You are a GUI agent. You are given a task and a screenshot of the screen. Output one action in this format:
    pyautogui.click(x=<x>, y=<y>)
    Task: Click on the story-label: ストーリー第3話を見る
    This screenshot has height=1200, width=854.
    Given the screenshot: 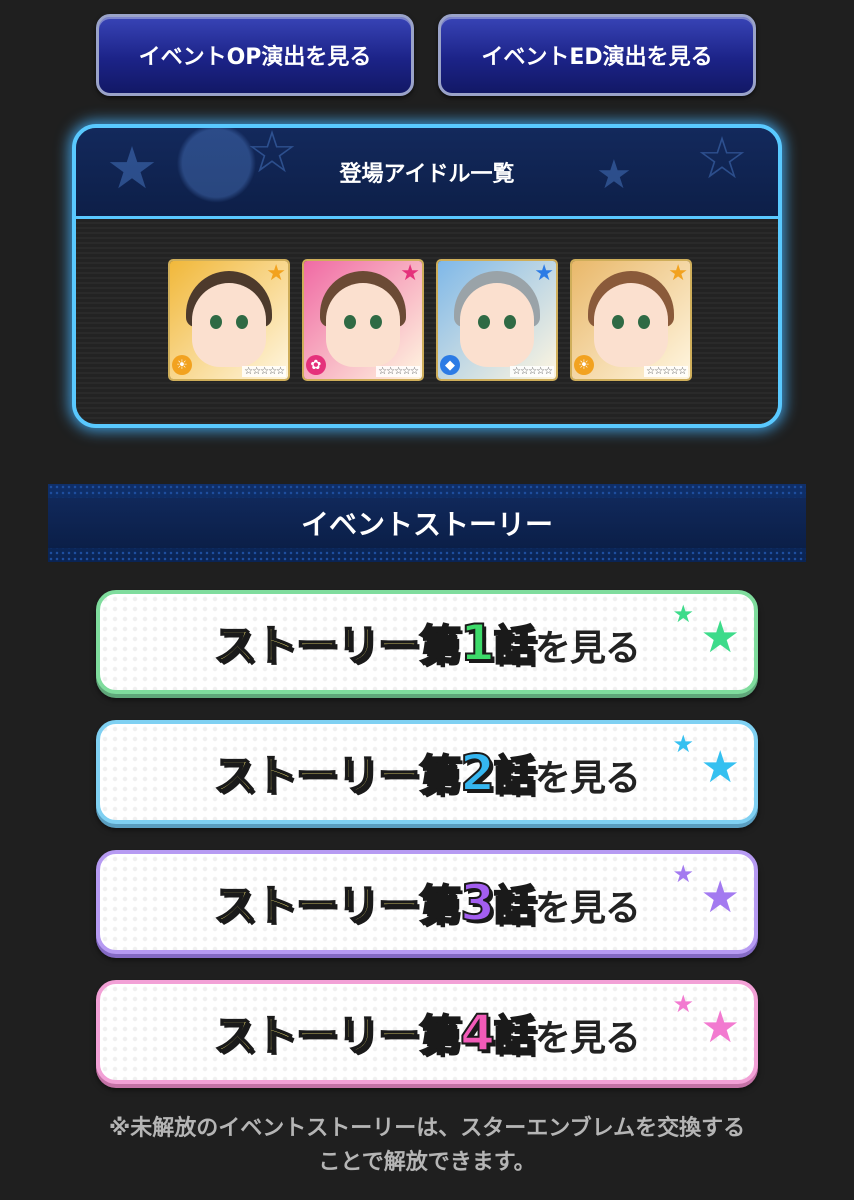 What is the action you would take?
    pyautogui.click(x=427, y=903)
    